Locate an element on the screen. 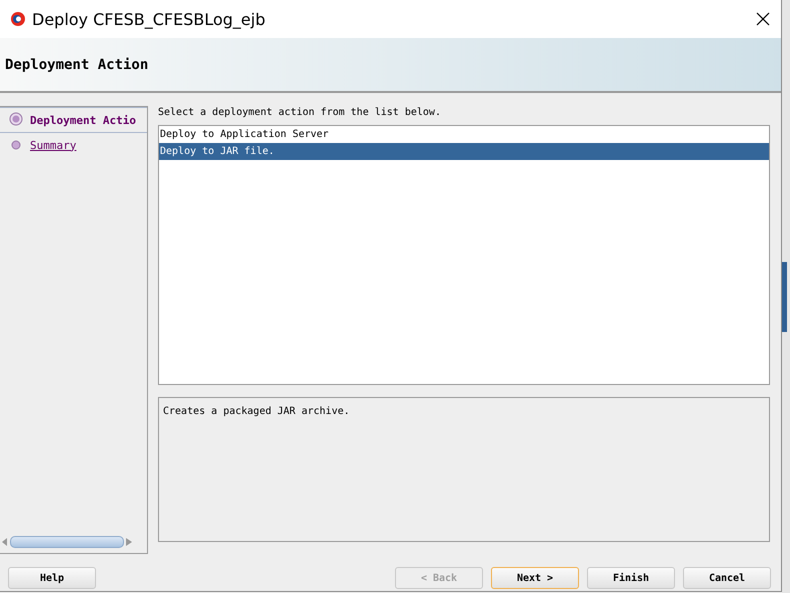  close-button is located at coordinates (763, 19).